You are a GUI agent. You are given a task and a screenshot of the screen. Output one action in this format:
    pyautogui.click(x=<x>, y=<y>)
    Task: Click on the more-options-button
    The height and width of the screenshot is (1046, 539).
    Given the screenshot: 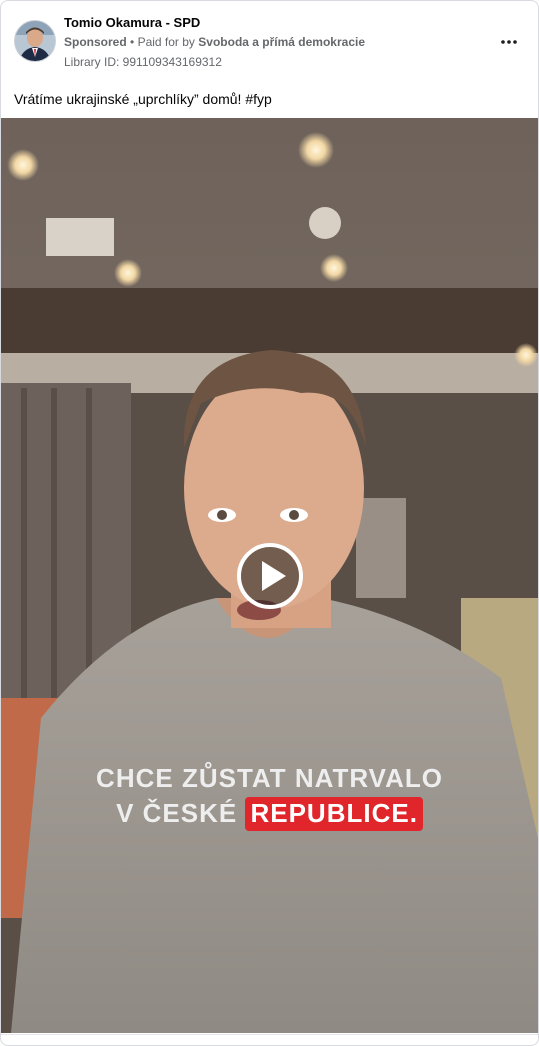 What is the action you would take?
    pyautogui.click(x=509, y=42)
    